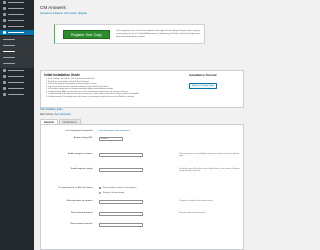 The width and height of the screenshot is (320, 250). I want to click on settings-icon, so click(4, 94).